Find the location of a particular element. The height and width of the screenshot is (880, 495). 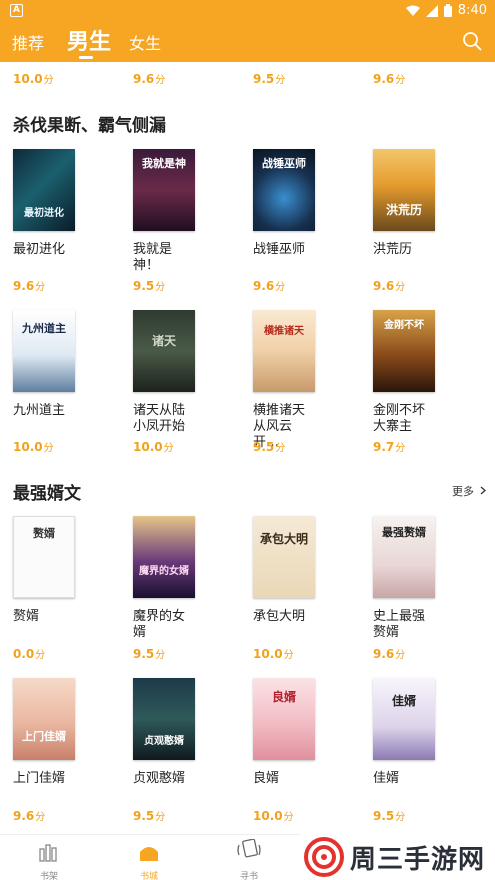

book-cover: 最初进化 is located at coordinates (44, 190).